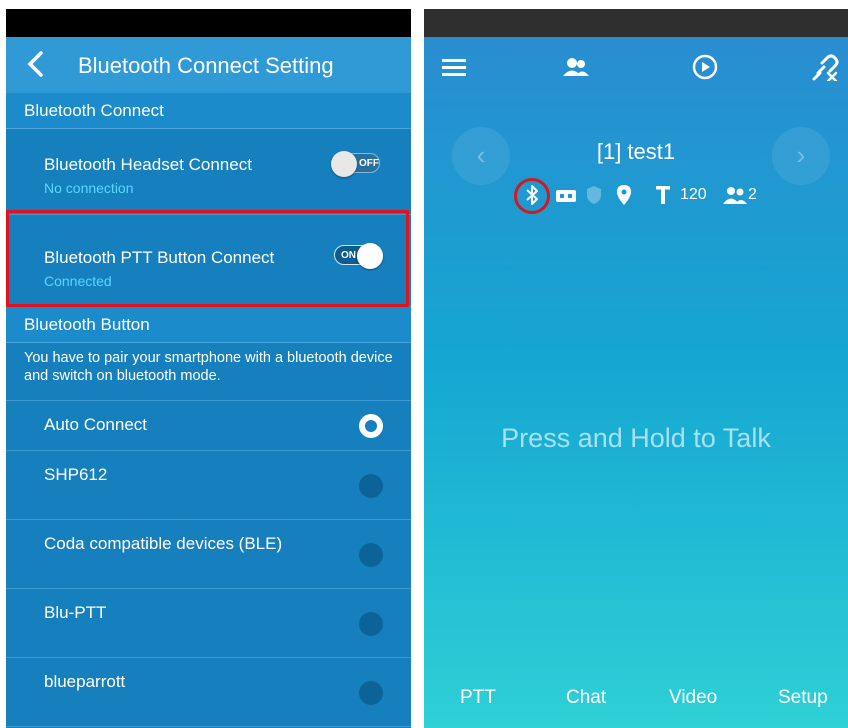 The image size is (848, 728). I want to click on location-icon, so click(624, 197).